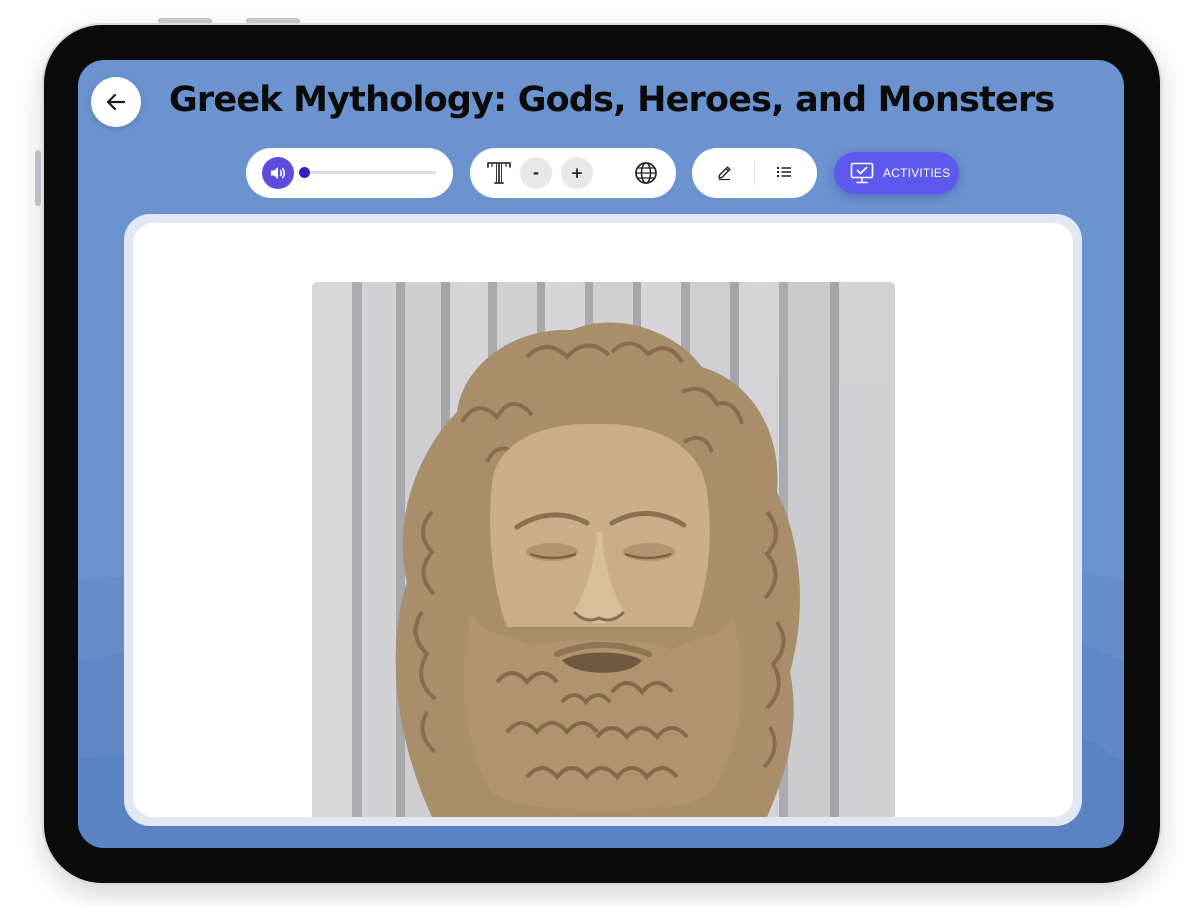 The image size is (1200, 906). What do you see at coordinates (367, 172) in the screenshot?
I see `audio-progress-slider` at bounding box center [367, 172].